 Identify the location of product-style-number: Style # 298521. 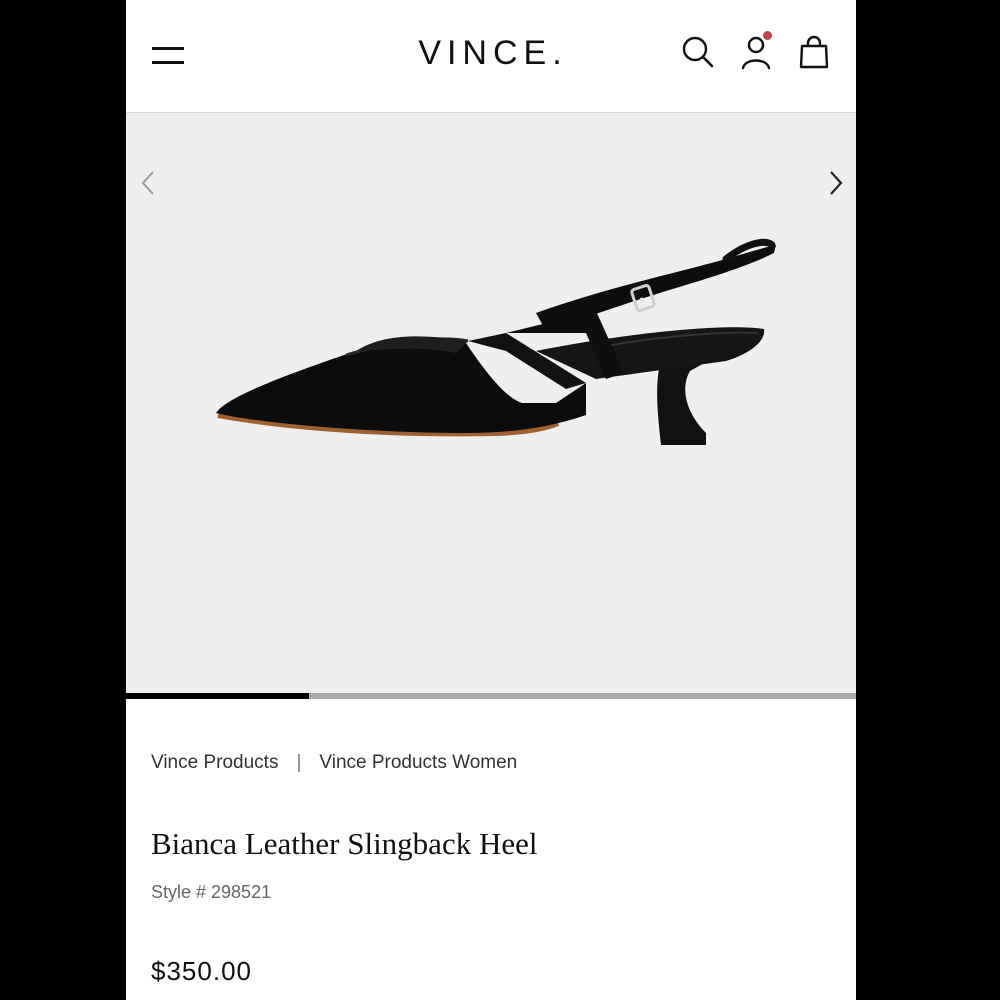
(211, 892).